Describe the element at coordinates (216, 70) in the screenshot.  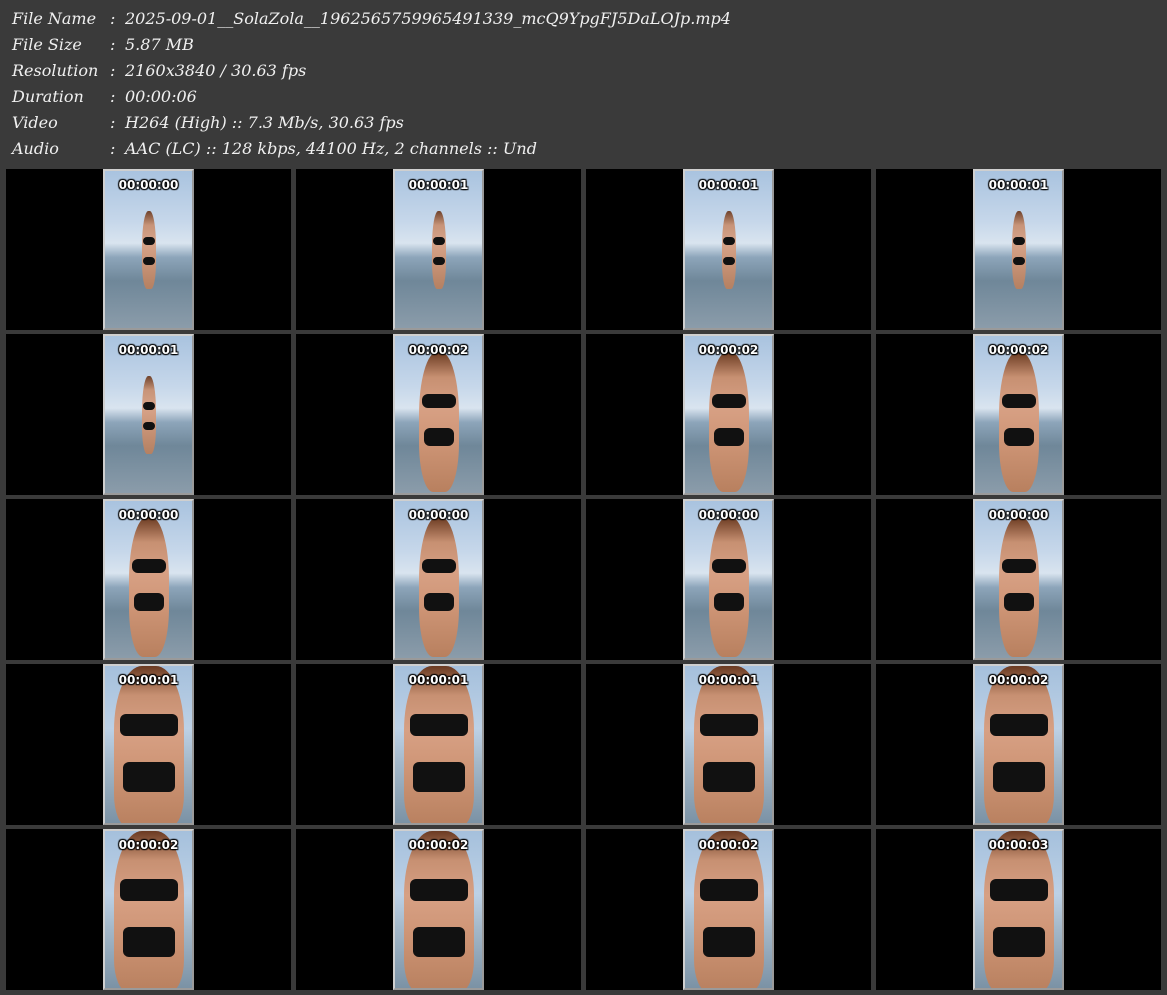
I see `meta-value: 2160x3840 / 30.63 fps` at that location.